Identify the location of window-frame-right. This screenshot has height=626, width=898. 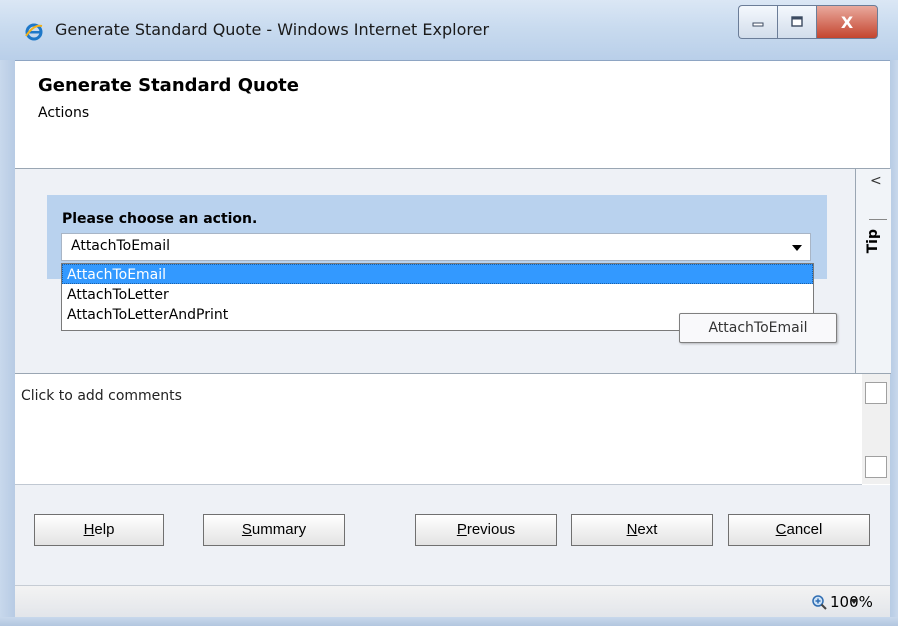
(894, 343).